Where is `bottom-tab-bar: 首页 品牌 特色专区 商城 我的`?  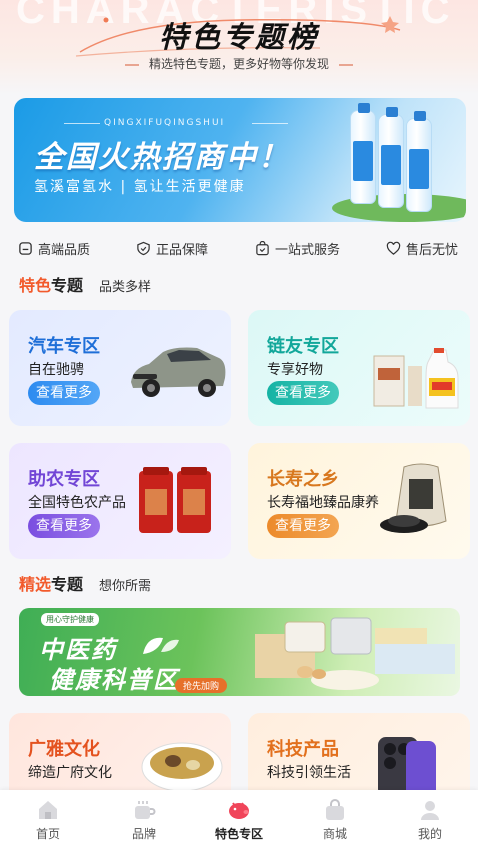
bottom-tab-bar: 首页 品牌 特色专区 商城 我的 is located at coordinates (239, 820).